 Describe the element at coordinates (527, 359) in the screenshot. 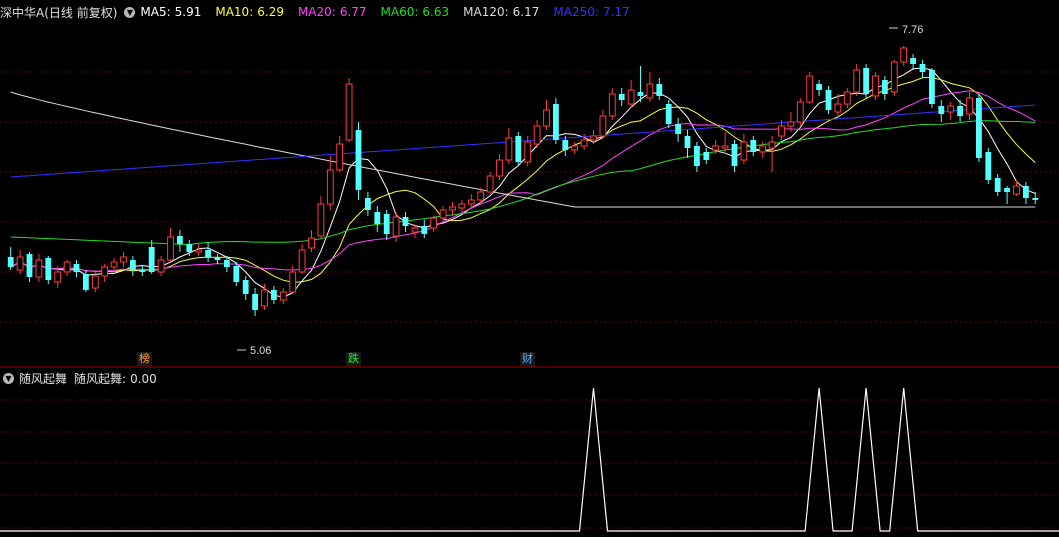

I see `event-tag-cai: 财` at that location.